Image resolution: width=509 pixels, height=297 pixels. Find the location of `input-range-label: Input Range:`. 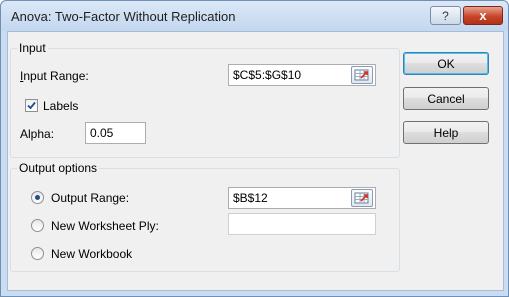

input-range-label: Input Range: is located at coordinates (54, 76).